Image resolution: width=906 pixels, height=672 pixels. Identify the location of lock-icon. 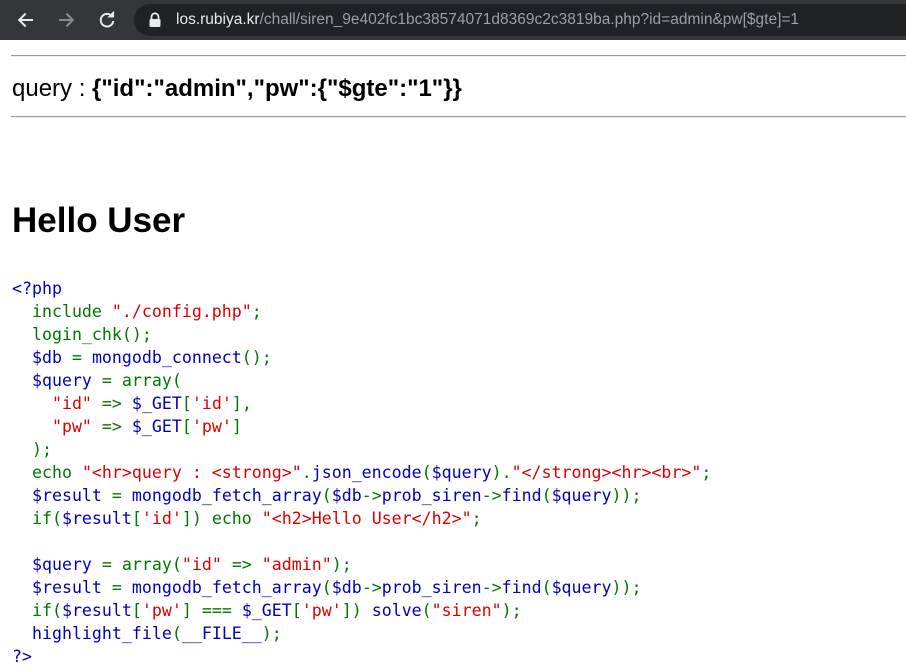
(155, 20).